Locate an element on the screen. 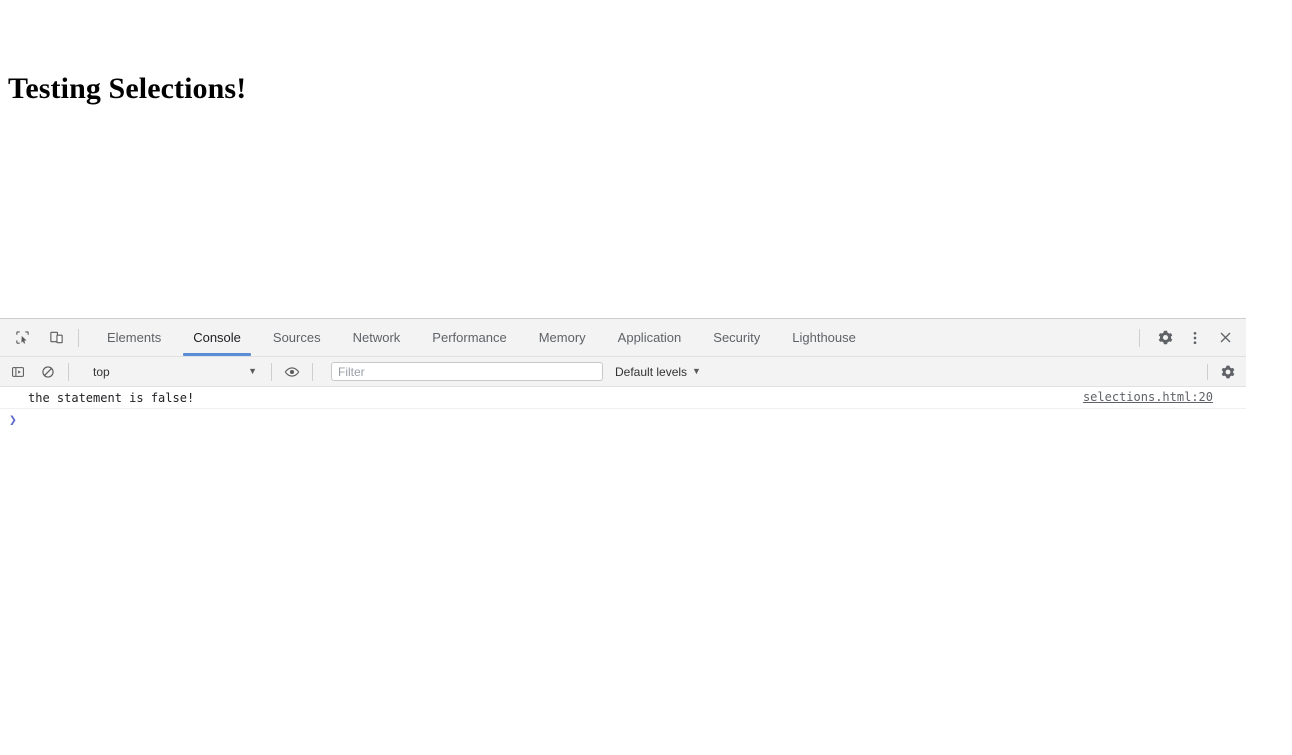  console-prompt-row: ❯ is located at coordinates (623, 420).